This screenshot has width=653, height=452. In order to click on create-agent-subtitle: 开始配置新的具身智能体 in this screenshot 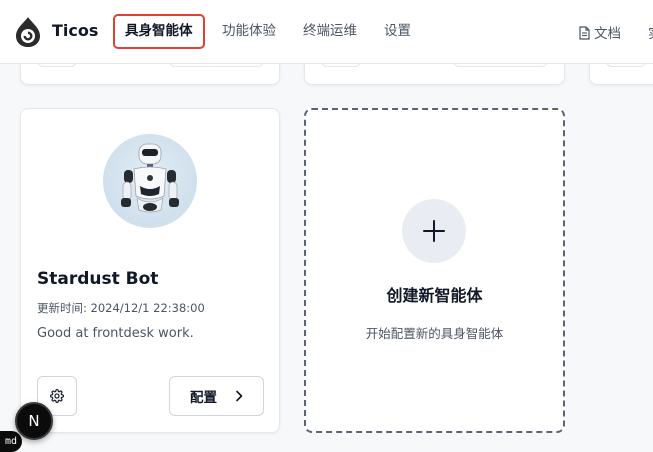, I will do `click(434, 333)`.